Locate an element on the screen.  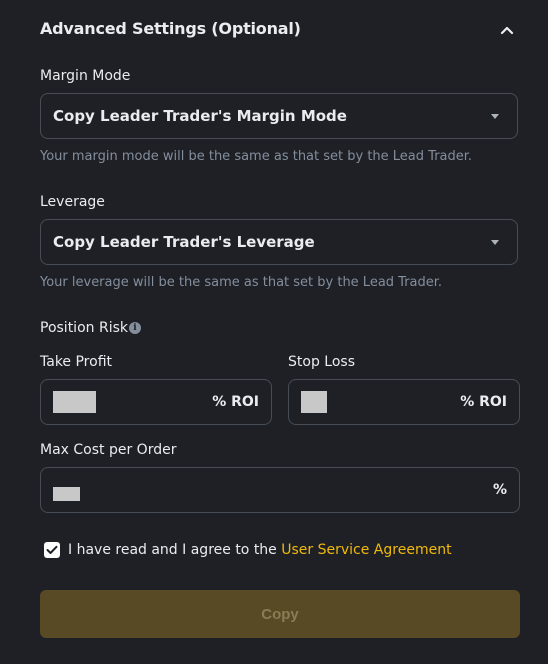
agreement-prefix: I have read and I agree to the is located at coordinates (175, 550).